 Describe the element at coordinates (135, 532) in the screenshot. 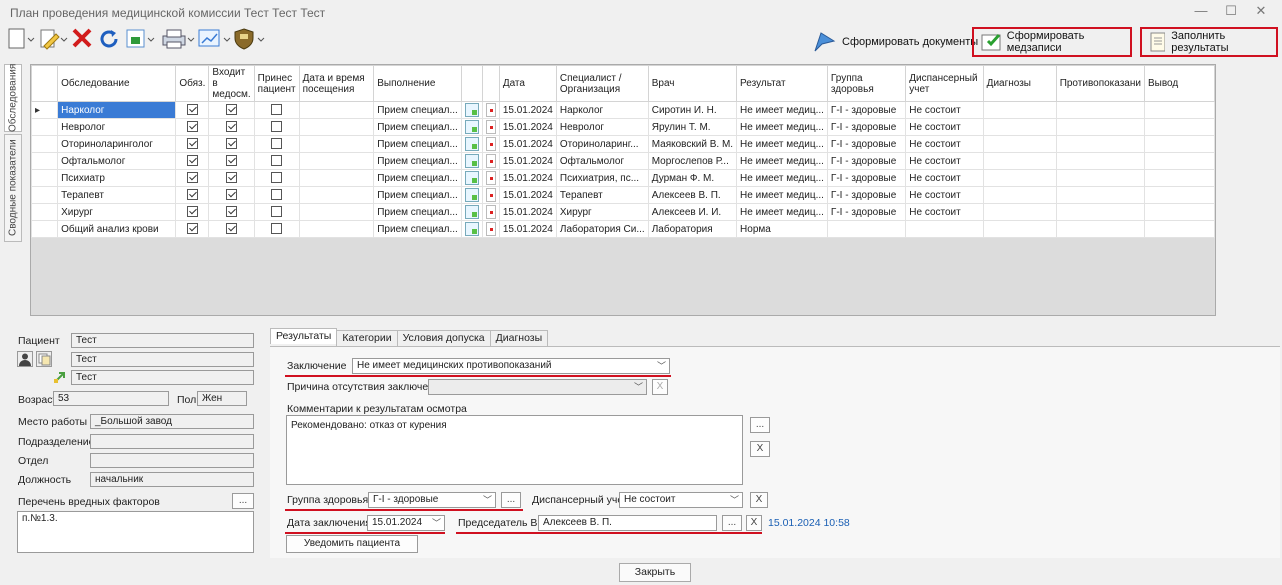

I see `factors-field: п.№1.3.` at that location.